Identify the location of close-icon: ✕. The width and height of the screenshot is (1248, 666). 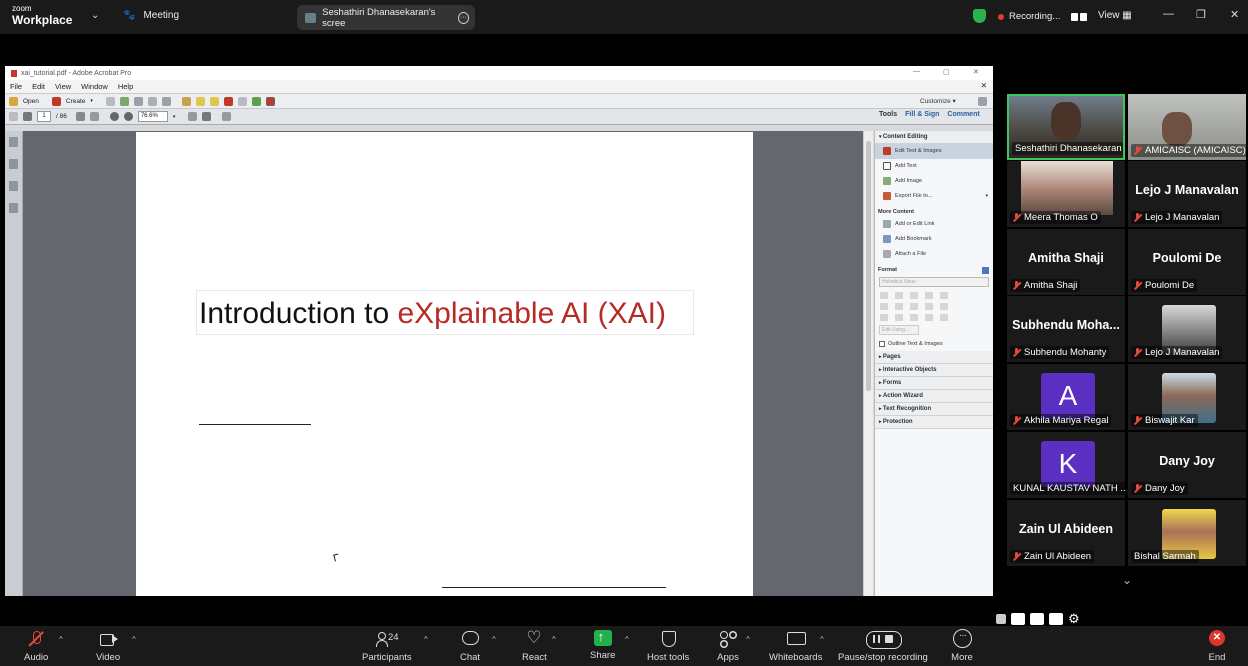
(1234, 14).